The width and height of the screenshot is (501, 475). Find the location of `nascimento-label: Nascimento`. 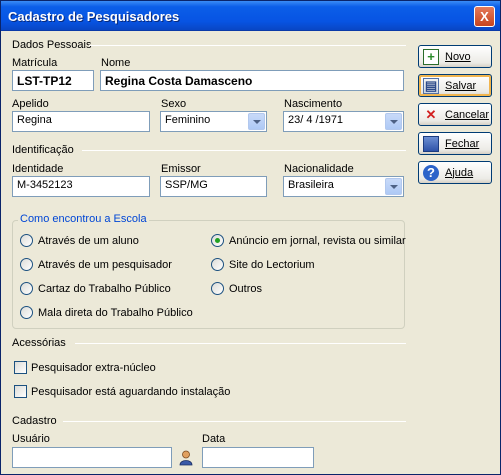

nascimento-label: Nascimento is located at coordinates (313, 104).